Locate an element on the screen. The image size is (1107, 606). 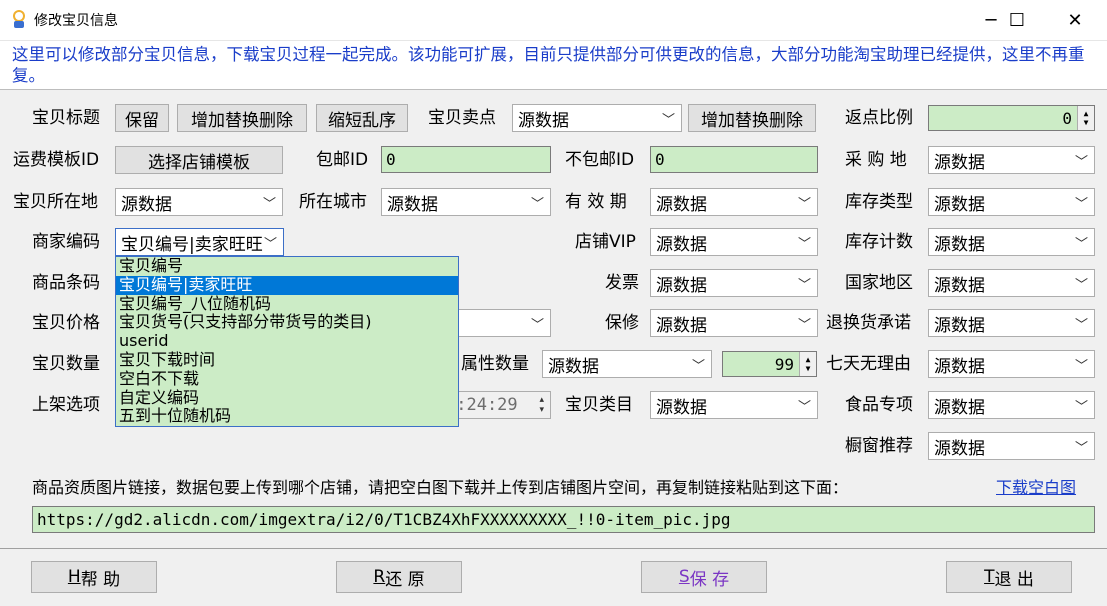
stock-count-select: 源数据 ﹀ is located at coordinates (1011, 242).